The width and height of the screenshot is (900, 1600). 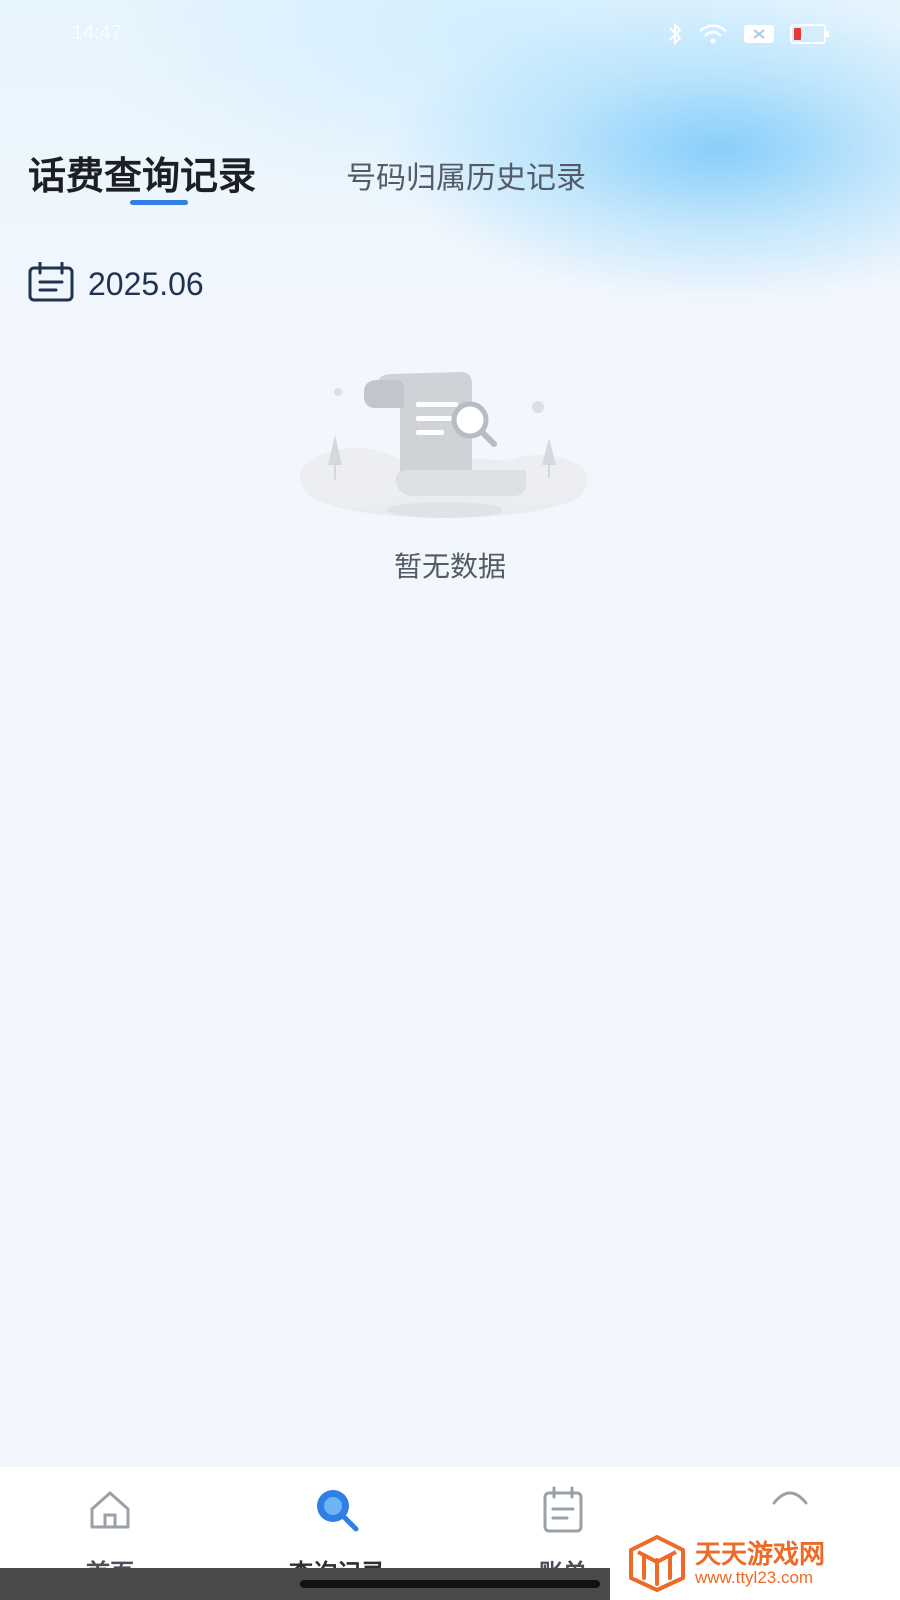 I want to click on selected-month: 2025.06, so click(x=146, y=283).